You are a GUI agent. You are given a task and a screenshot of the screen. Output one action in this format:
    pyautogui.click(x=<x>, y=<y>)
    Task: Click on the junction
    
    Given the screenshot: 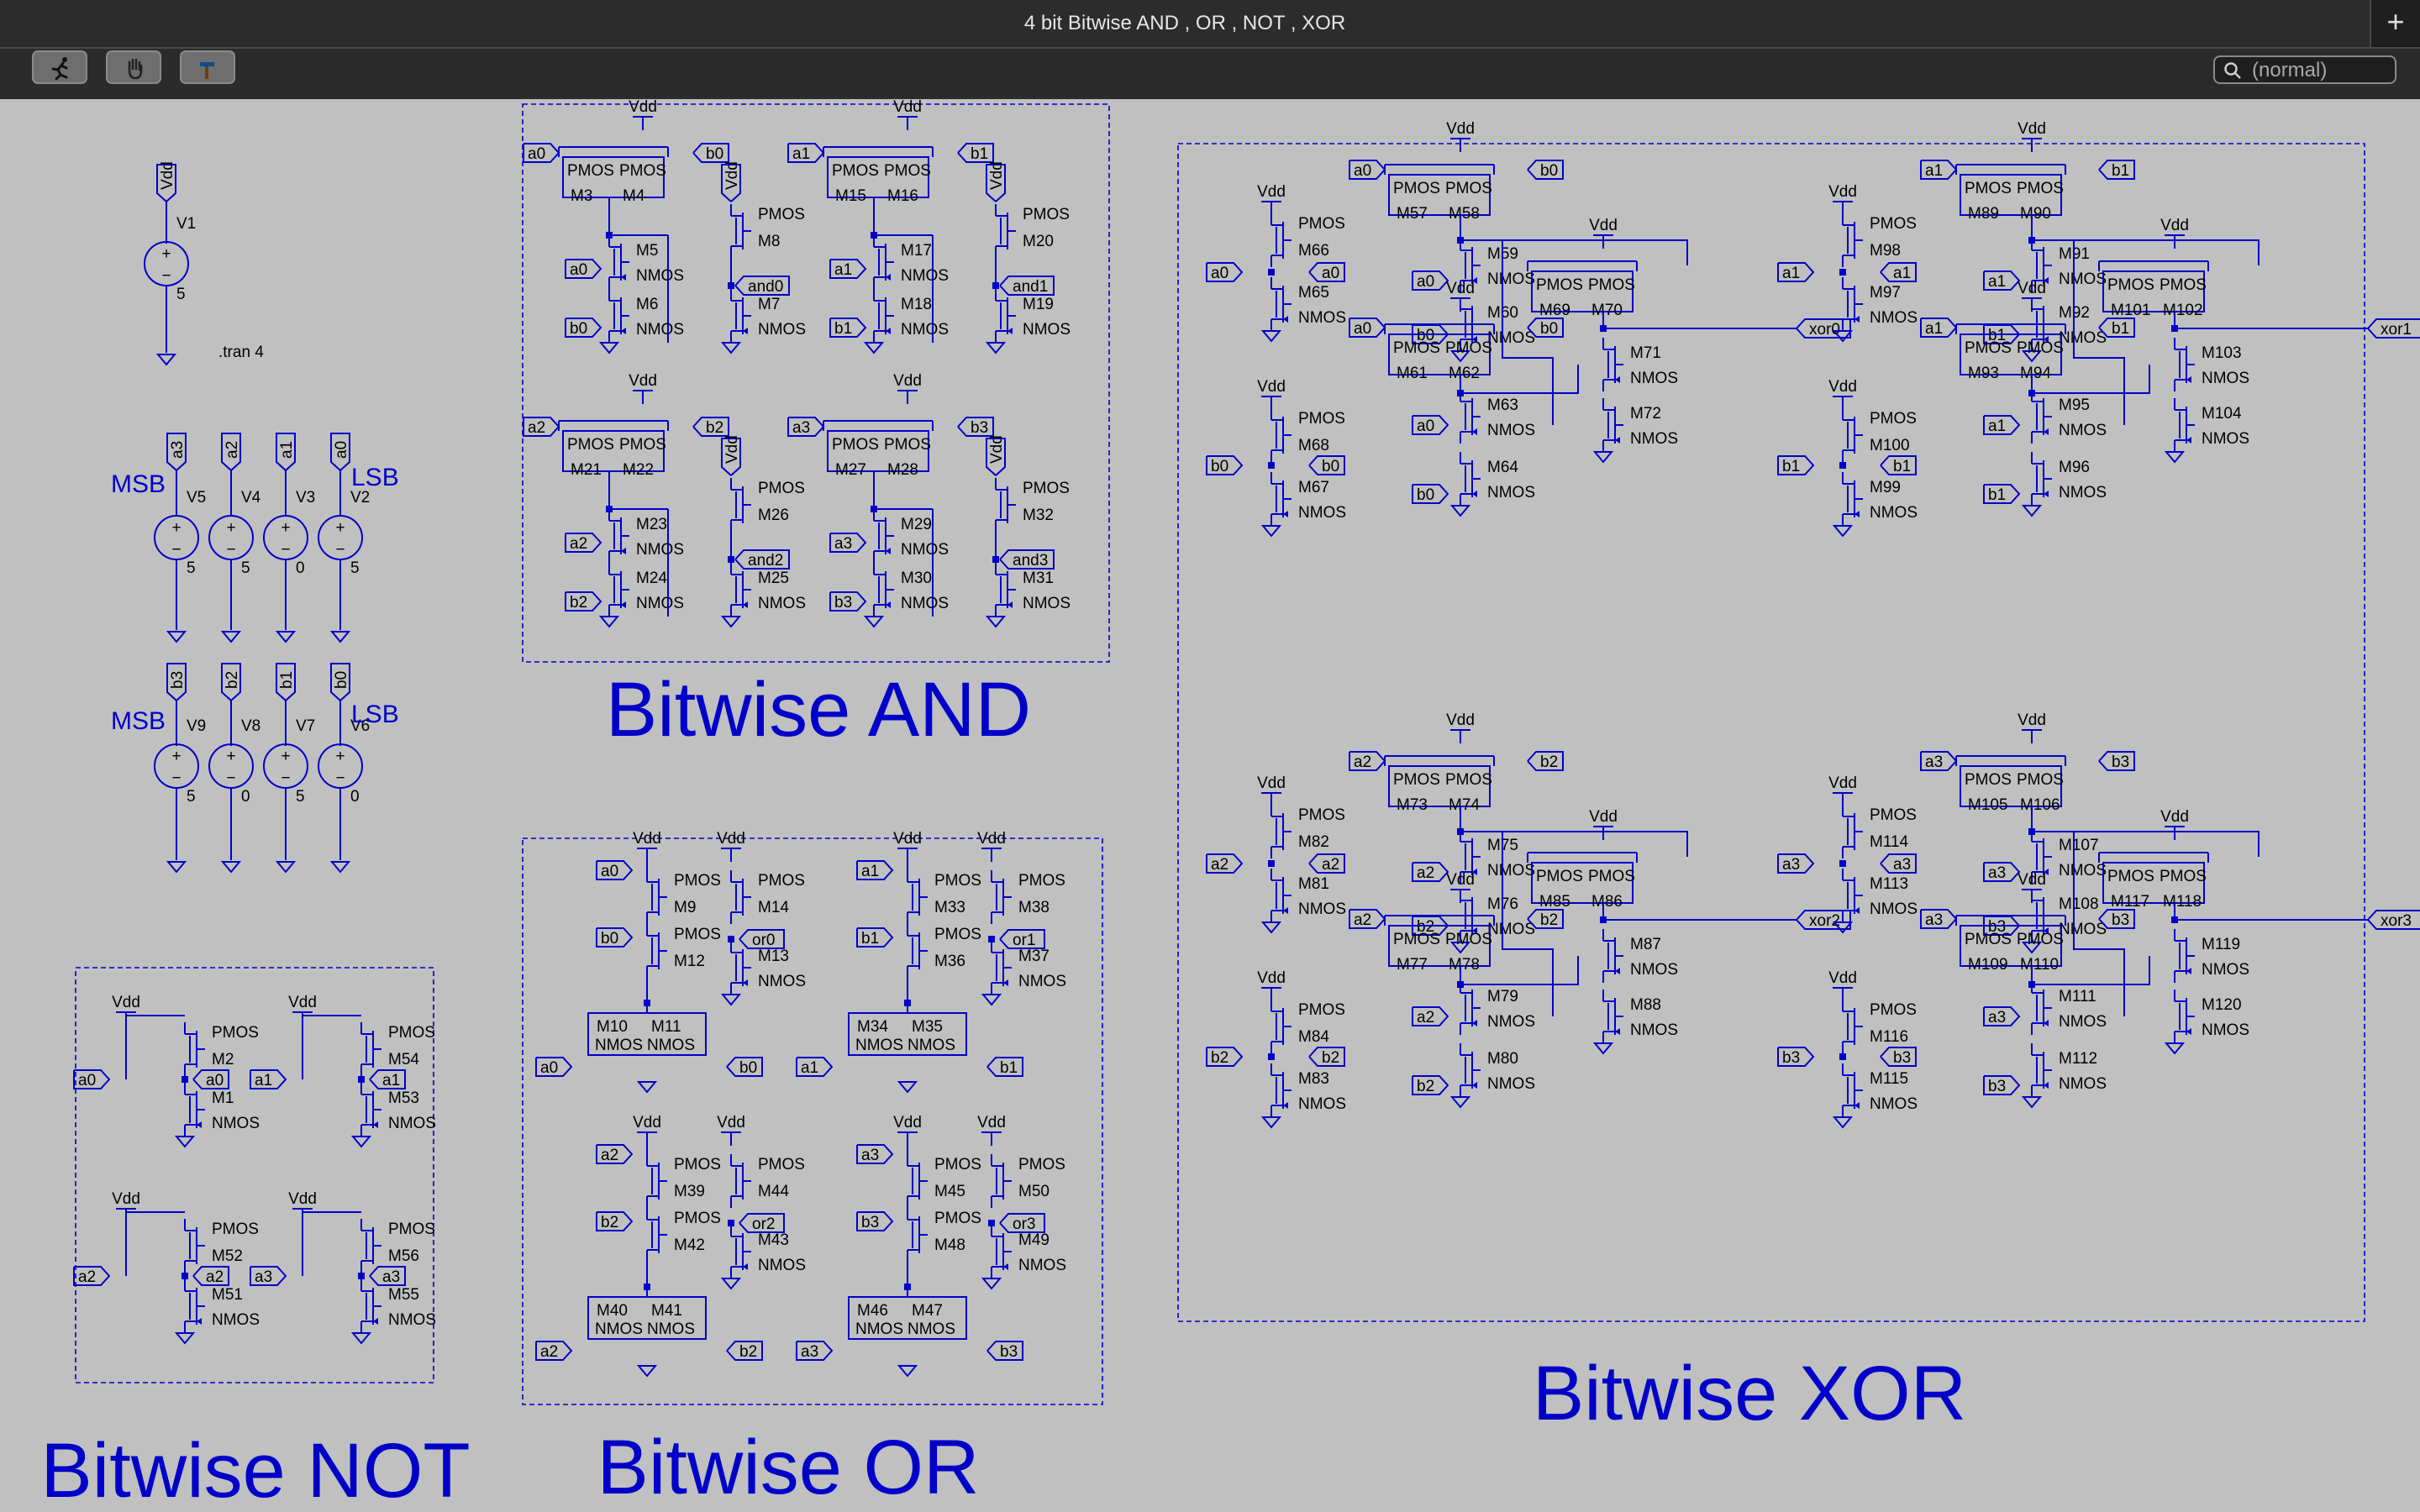 What is the action you would take?
    pyautogui.click(x=1271, y=1056)
    